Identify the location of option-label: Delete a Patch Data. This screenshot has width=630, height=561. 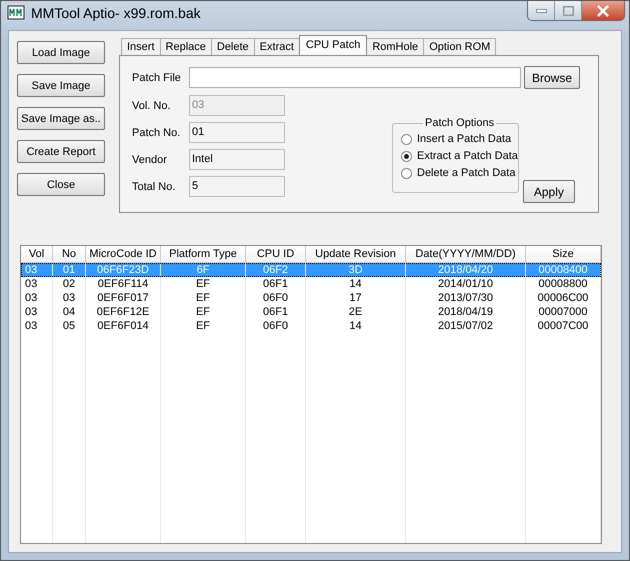
(466, 173).